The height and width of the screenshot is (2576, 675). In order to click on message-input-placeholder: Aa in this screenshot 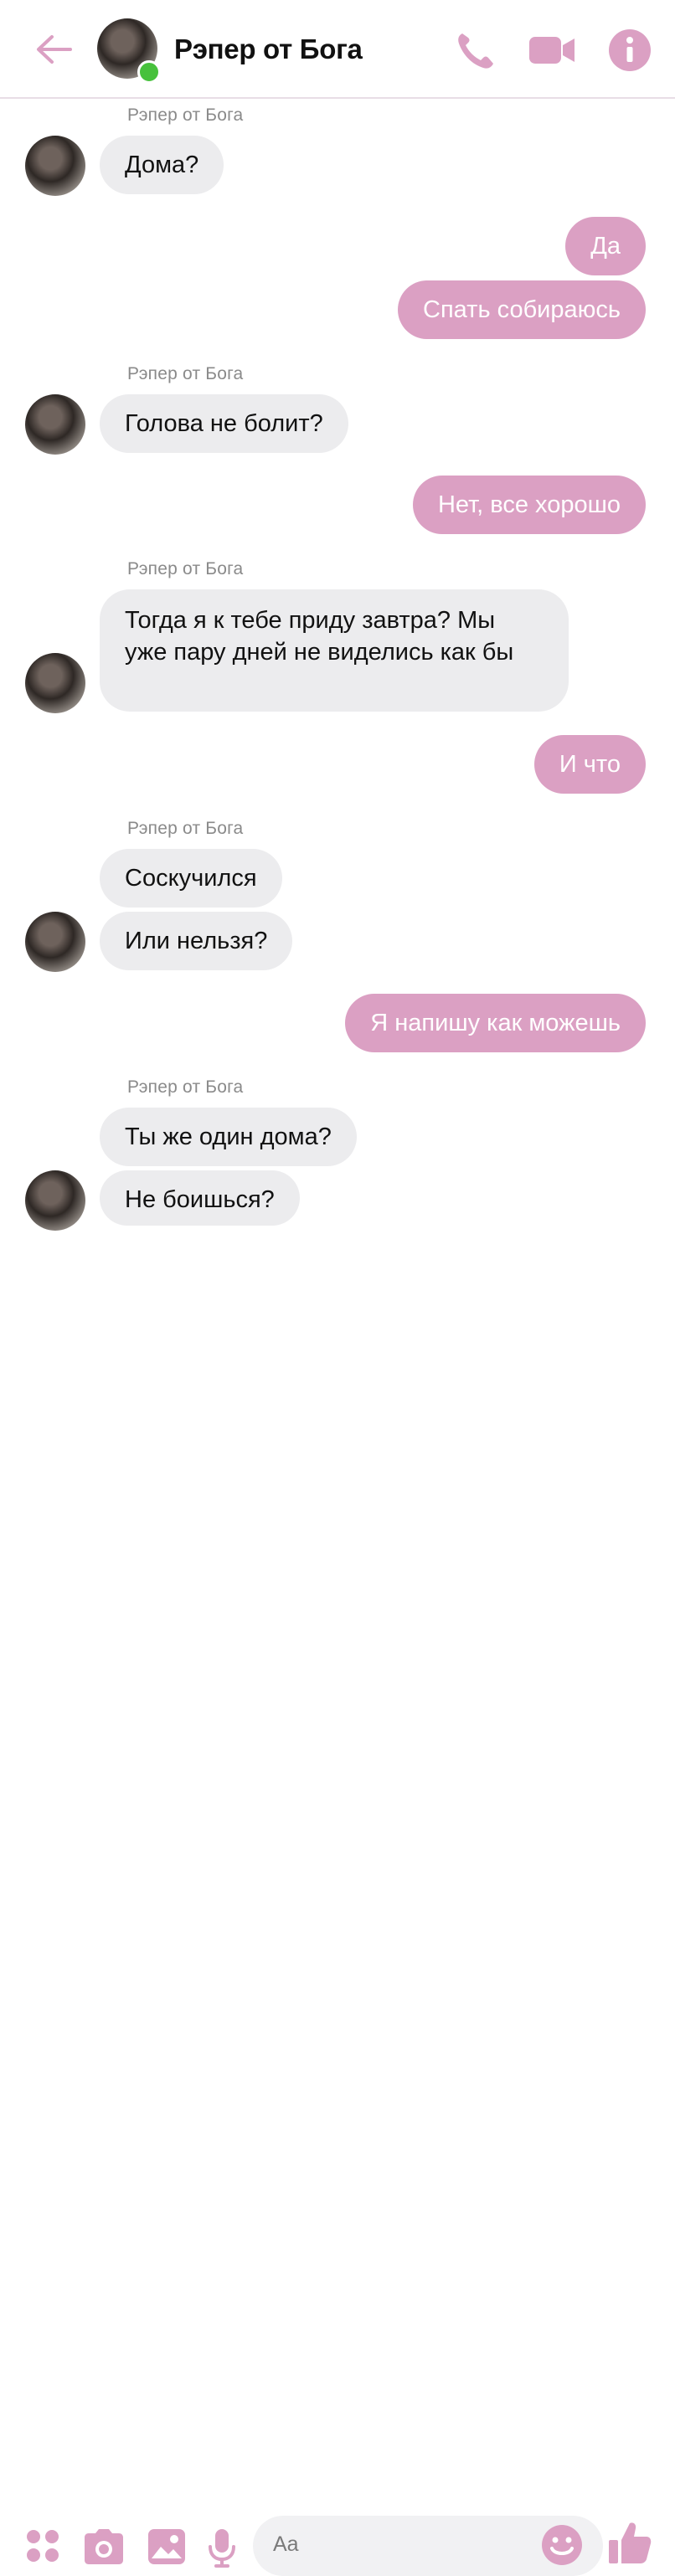, I will do `click(286, 2544)`.